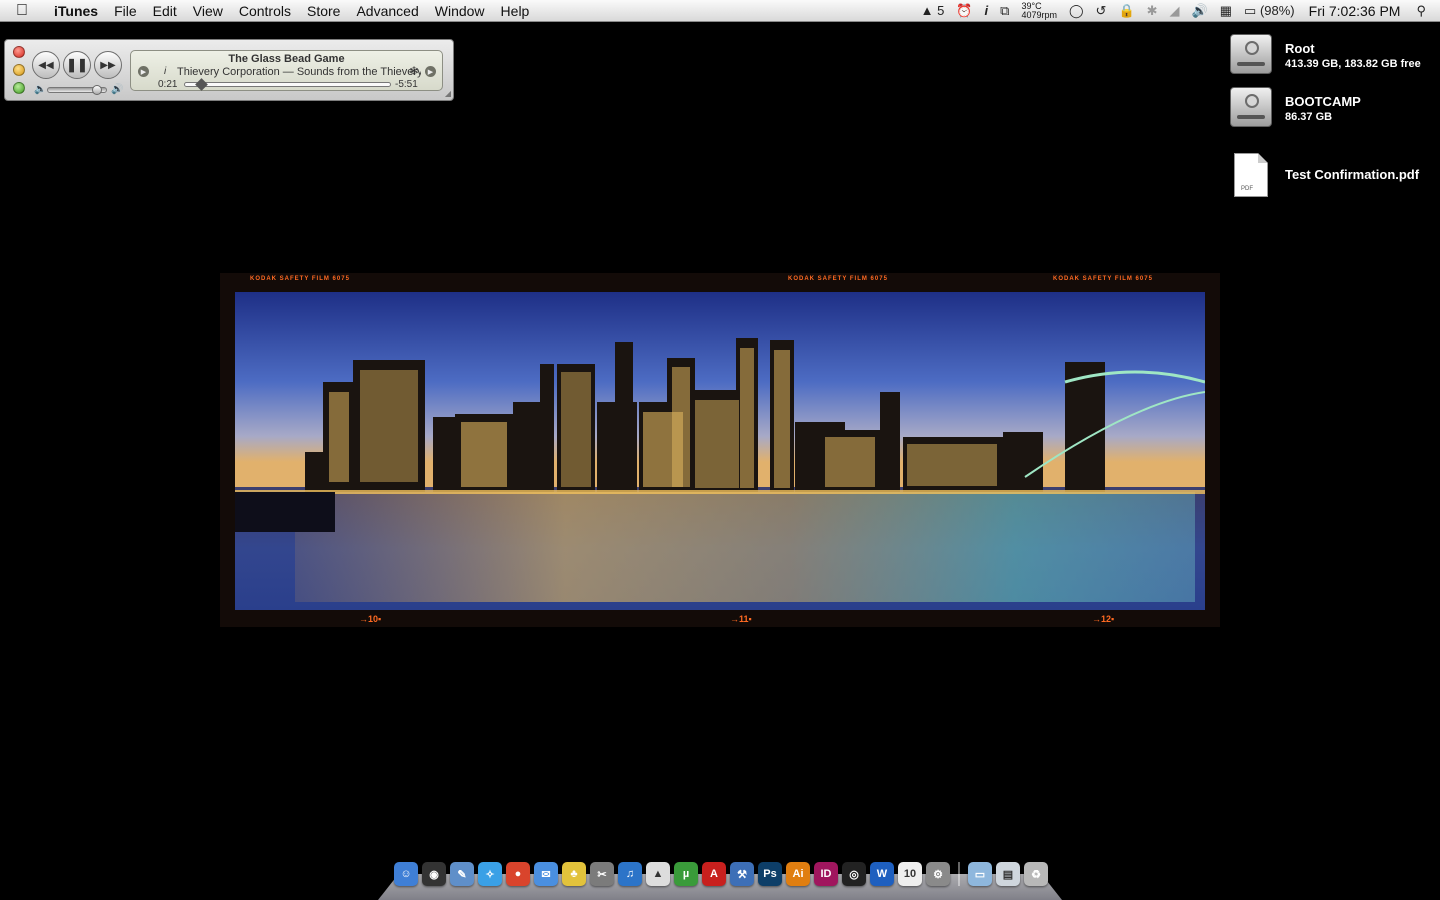  What do you see at coordinates (1251, 175) in the screenshot?
I see `pdf-document-icon: PDF` at bounding box center [1251, 175].